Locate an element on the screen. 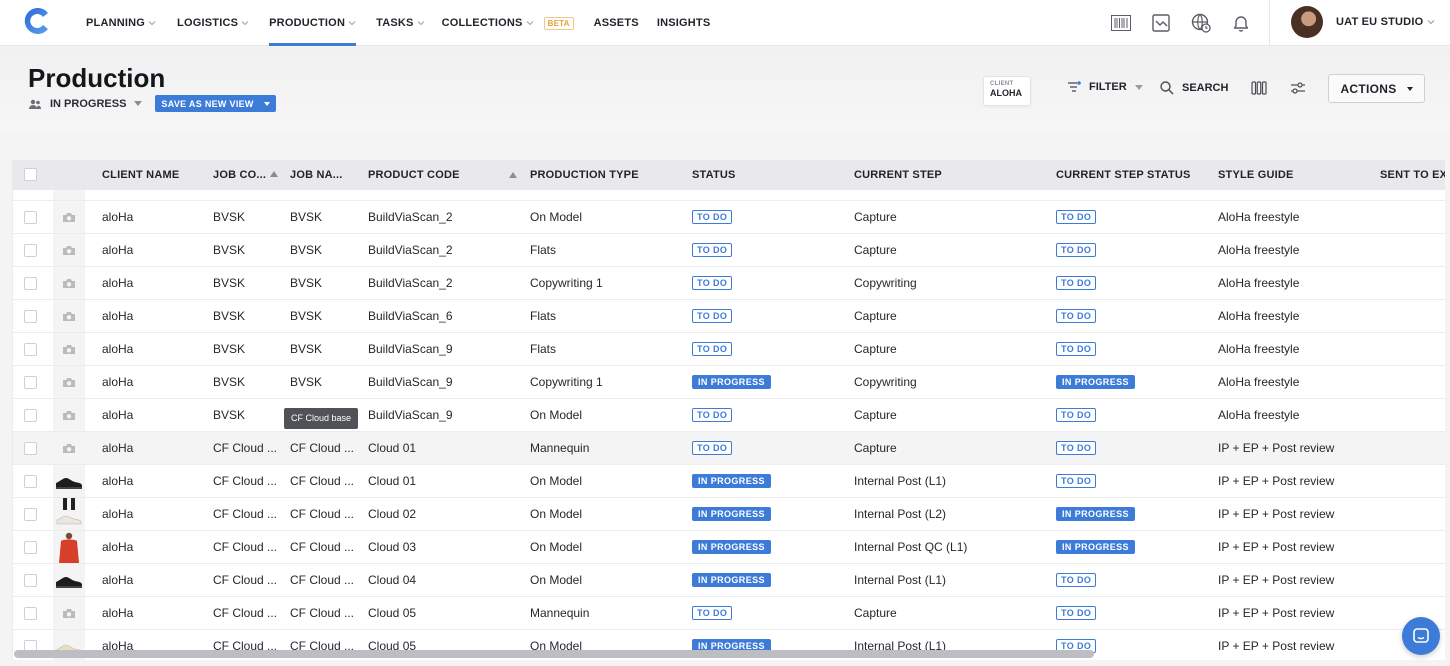  studio-switcher: UAT EU STUDIO is located at coordinates (1385, 22).